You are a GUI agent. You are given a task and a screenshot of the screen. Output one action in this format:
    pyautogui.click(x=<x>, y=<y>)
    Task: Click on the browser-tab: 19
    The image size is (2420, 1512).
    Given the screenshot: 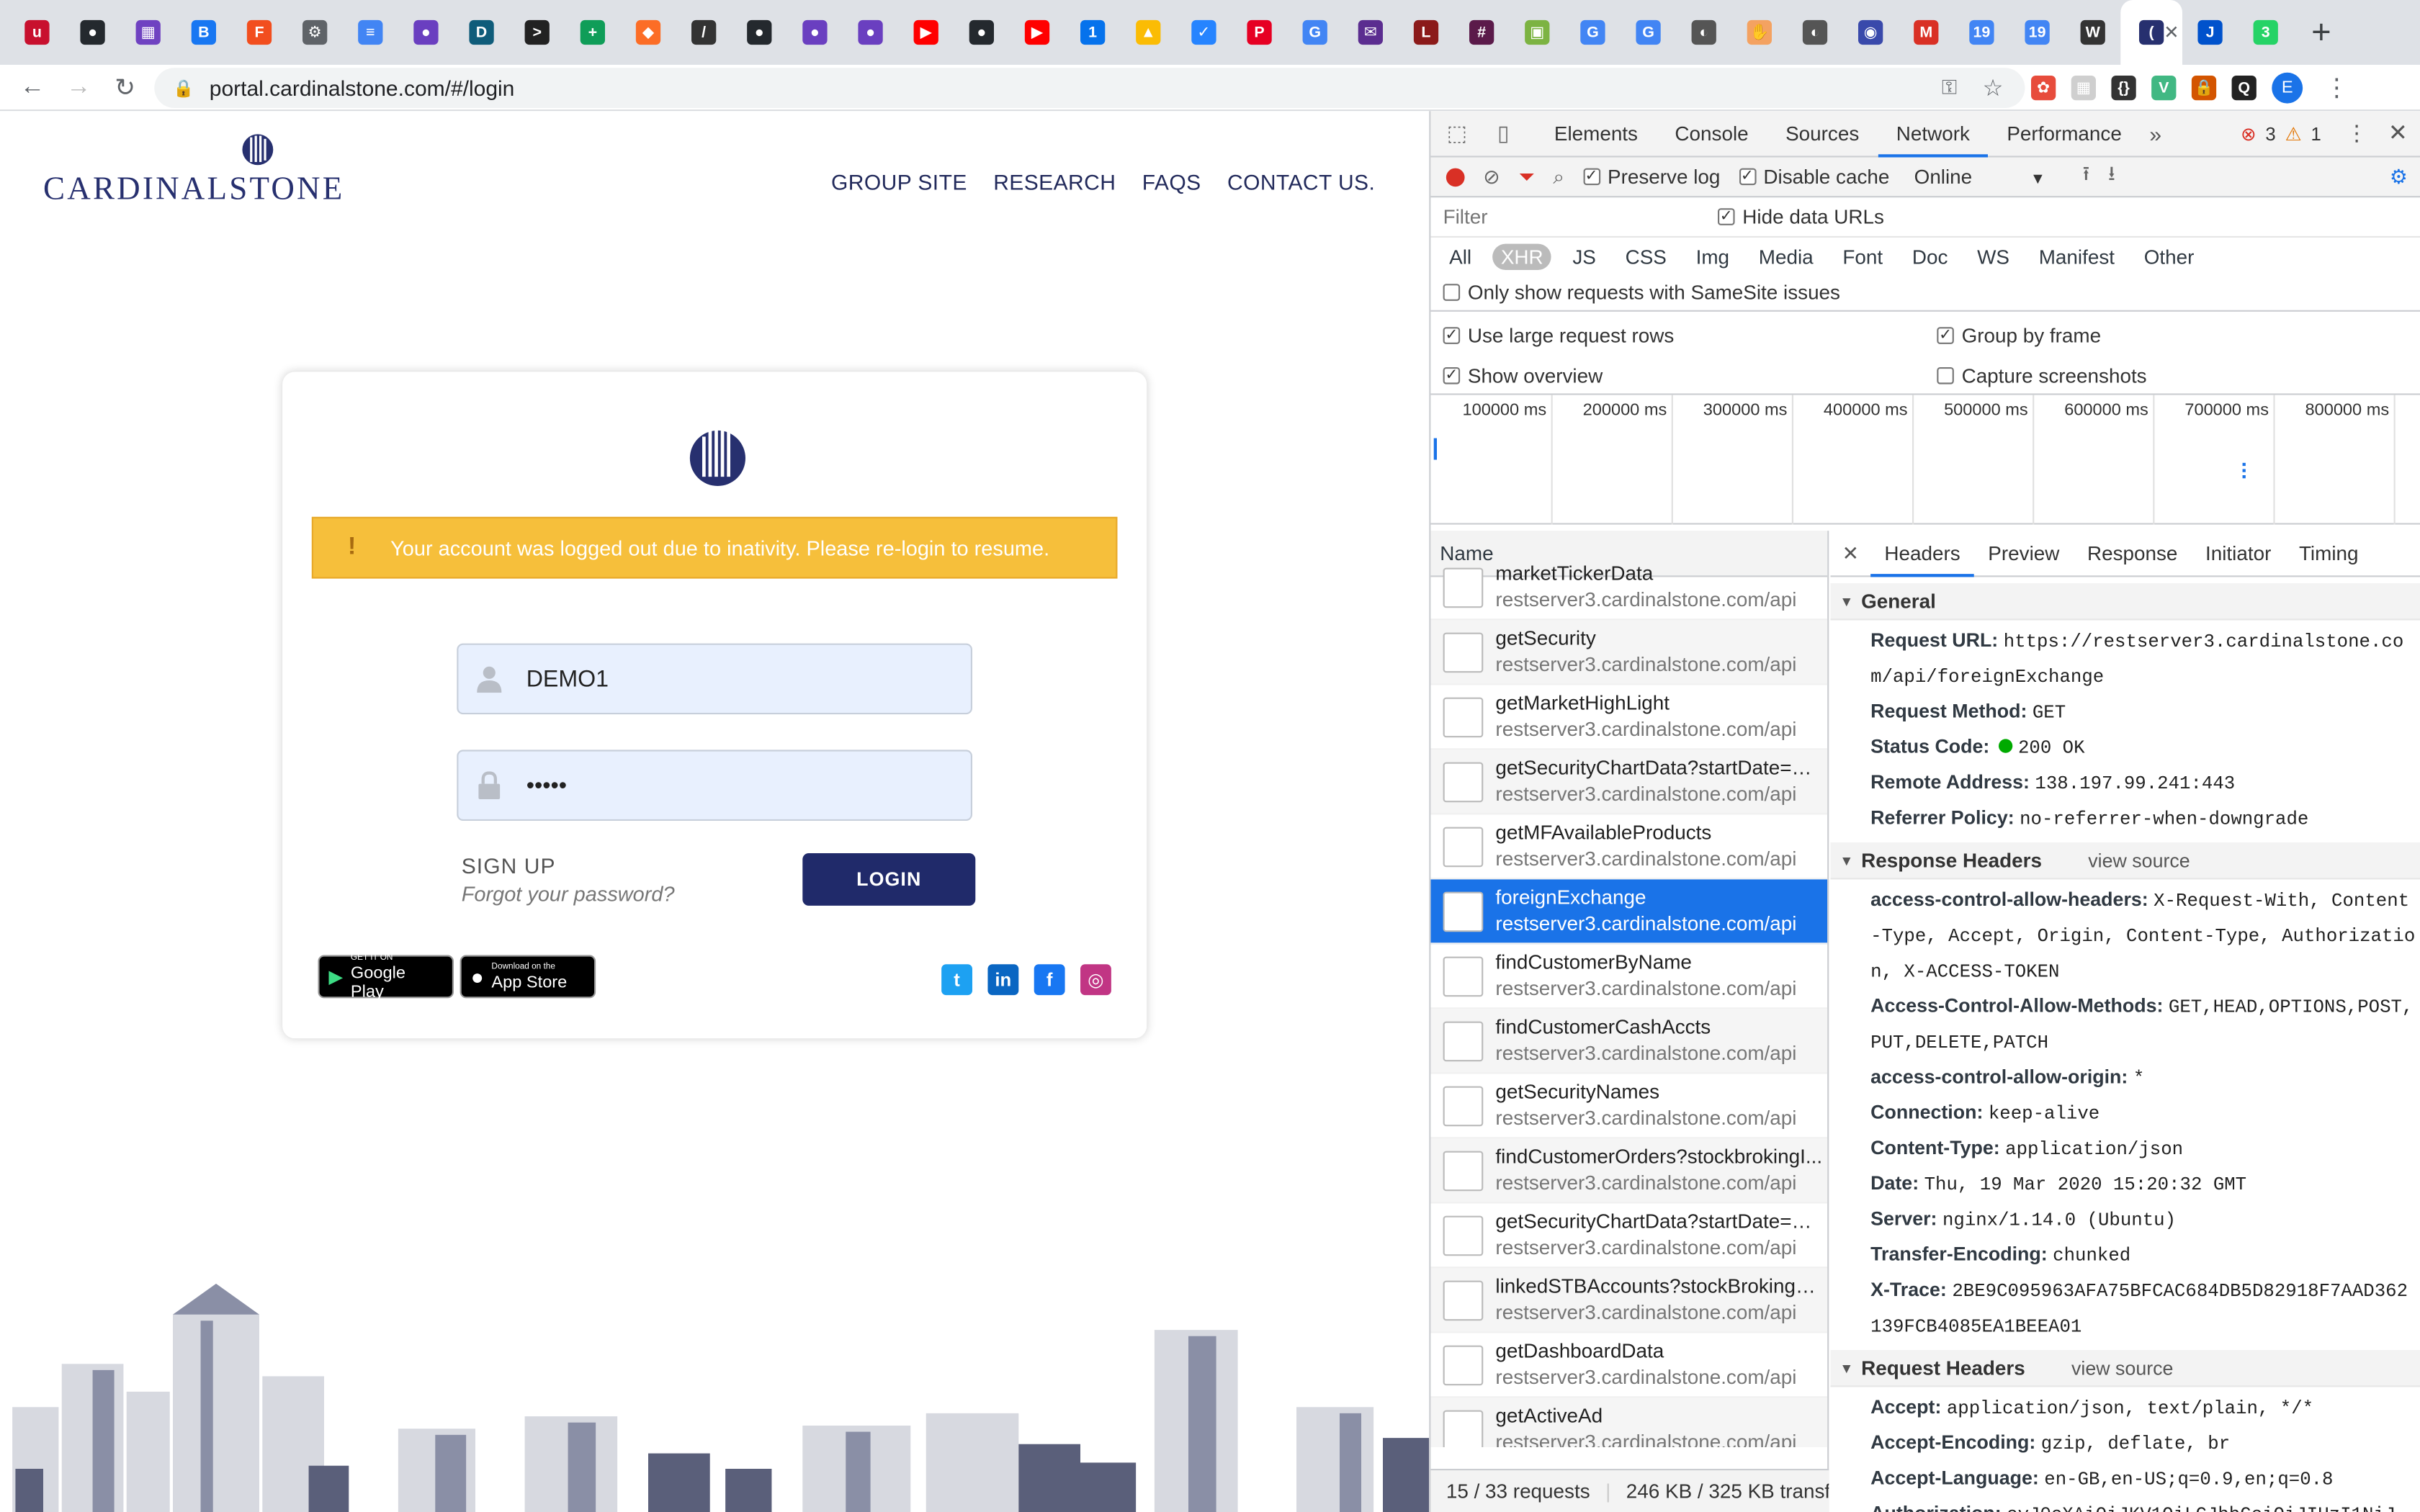 What is the action you would take?
    pyautogui.click(x=2037, y=32)
    